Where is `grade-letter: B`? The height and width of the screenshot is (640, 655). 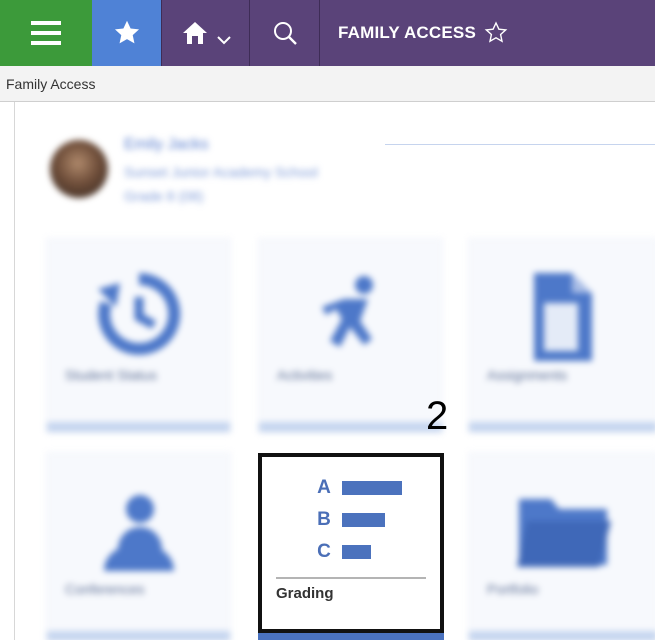
grade-letter: B is located at coordinates (324, 519).